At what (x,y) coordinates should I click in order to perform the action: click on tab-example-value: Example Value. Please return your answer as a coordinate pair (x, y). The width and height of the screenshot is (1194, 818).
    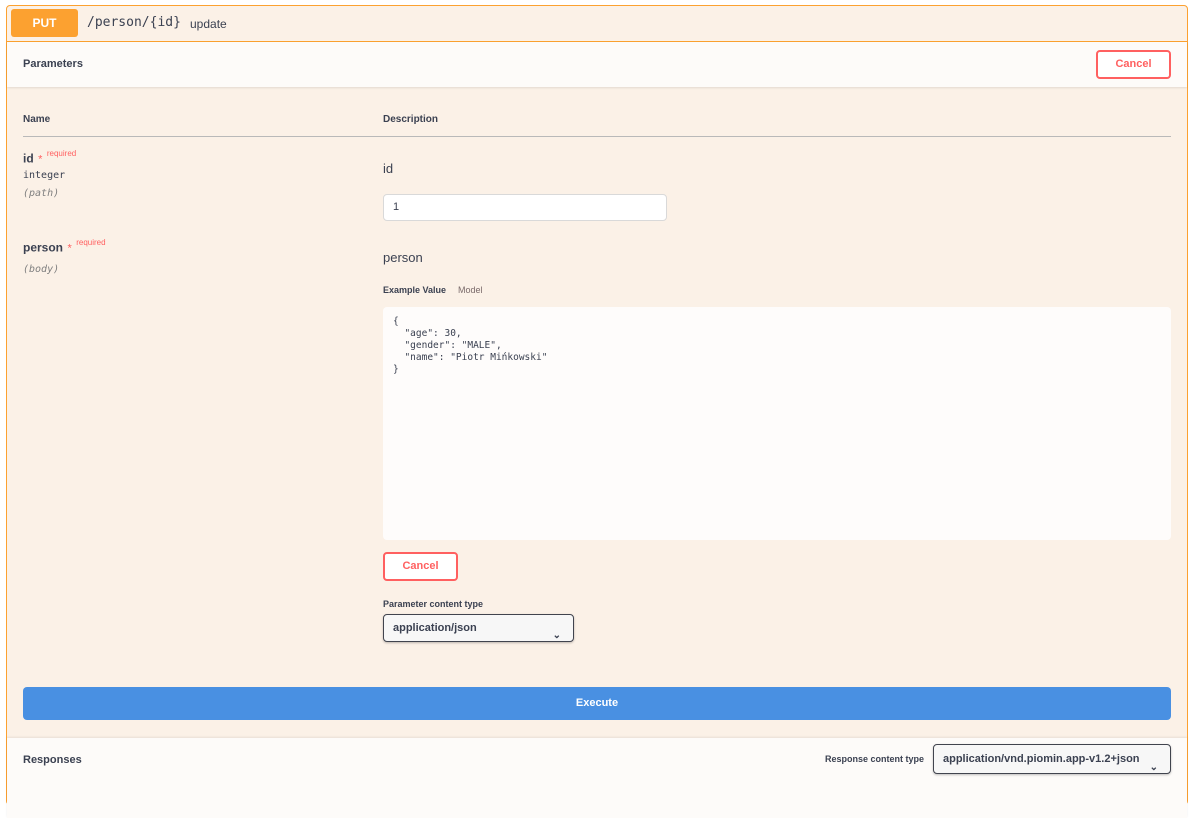
    Looking at the image, I should click on (414, 290).